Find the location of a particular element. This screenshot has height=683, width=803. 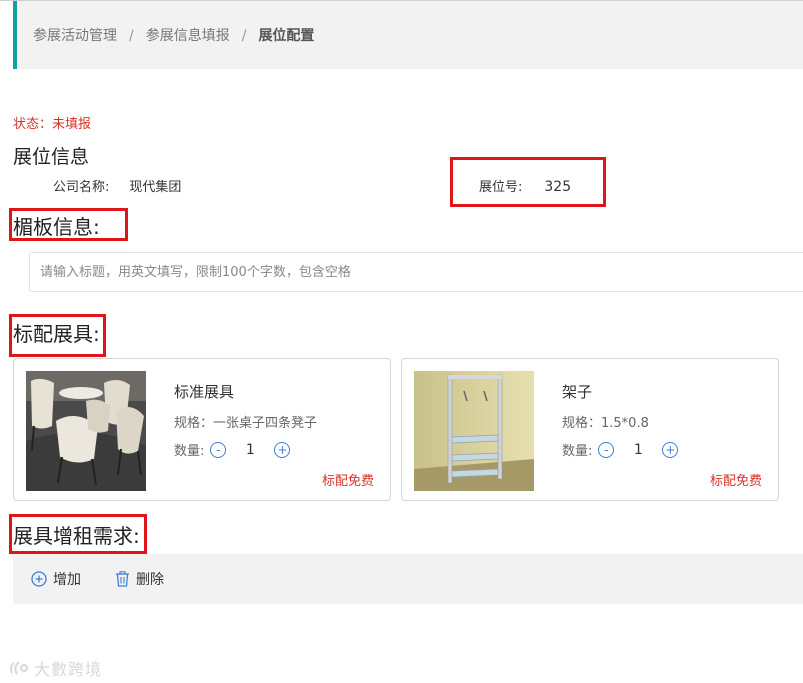

company-value: 现代集团 is located at coordinates (155, 187).